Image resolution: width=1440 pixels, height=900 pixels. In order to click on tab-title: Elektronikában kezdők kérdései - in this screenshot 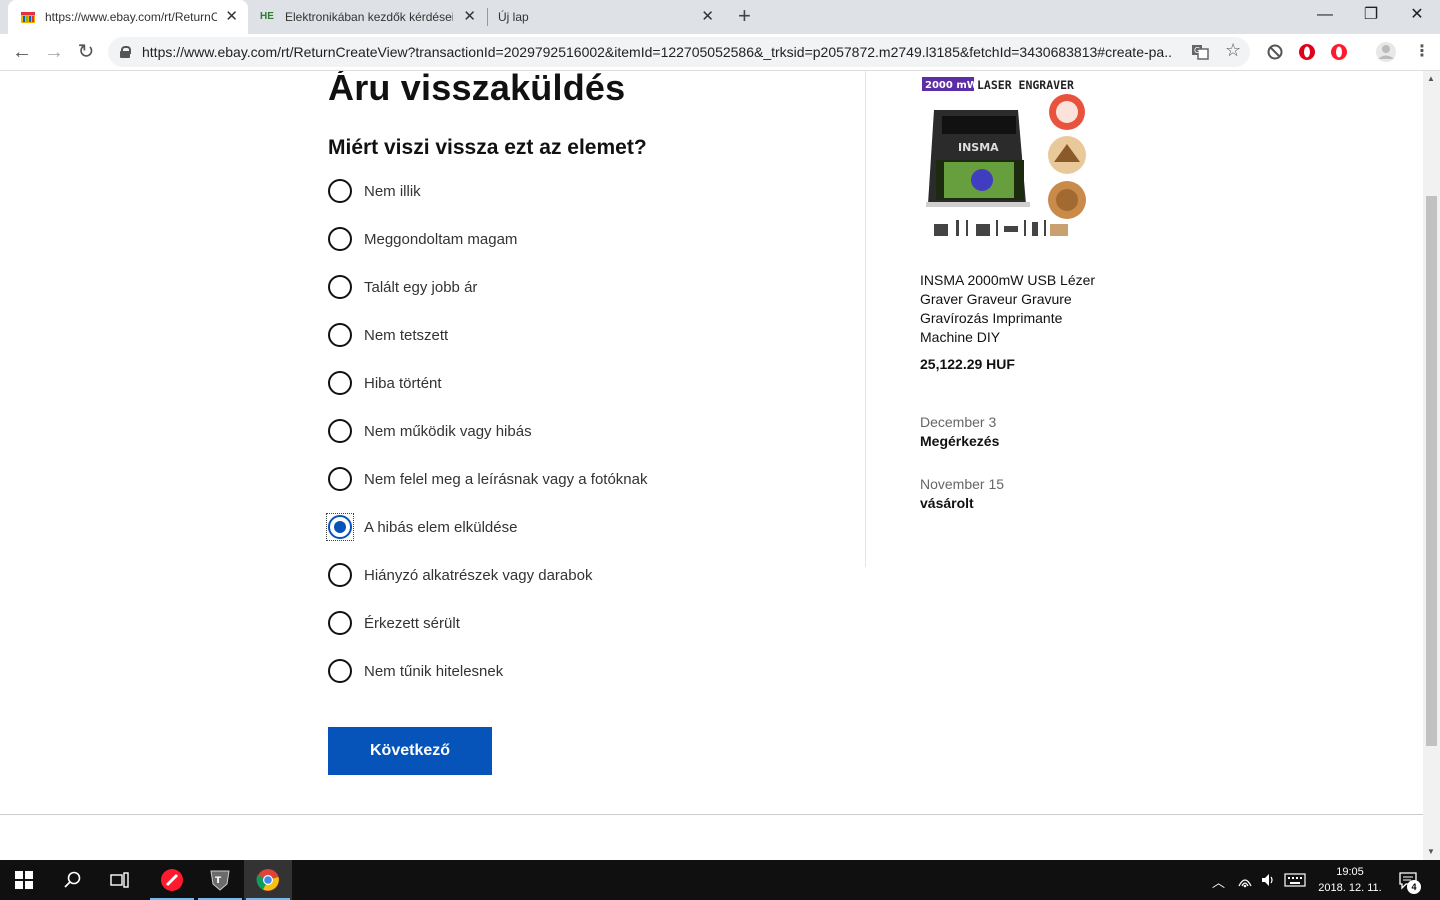, I will do `click(369, 17)`.